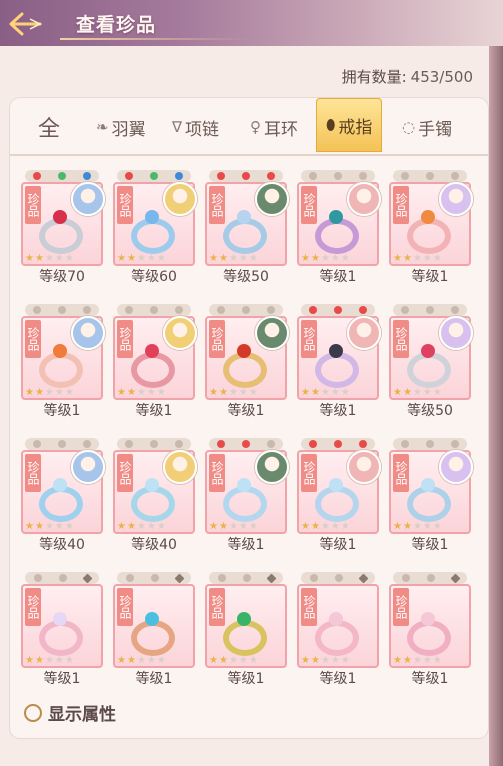  I want to click on wing-icon: ❧, so click(102, 127).